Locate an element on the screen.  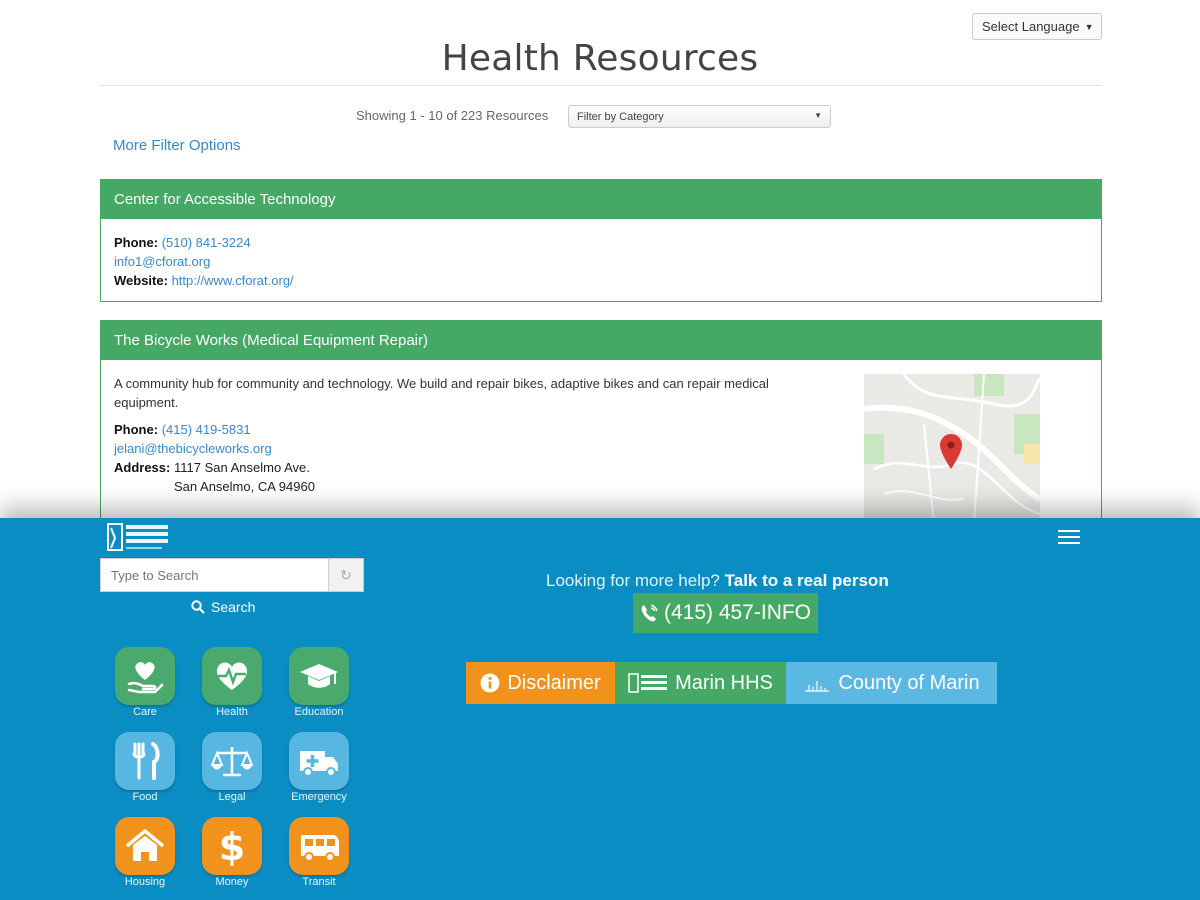
phone-button: (415) 457-INFO is located at coordinates (725, 613).